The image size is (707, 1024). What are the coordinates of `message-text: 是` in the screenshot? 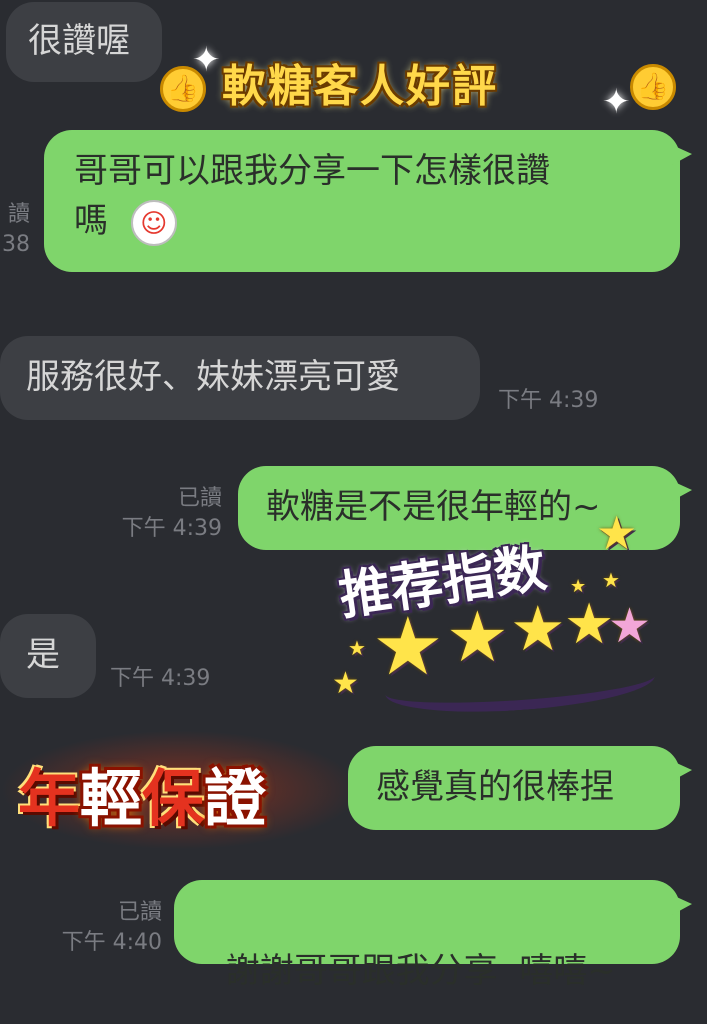 It's located at (43, 655).